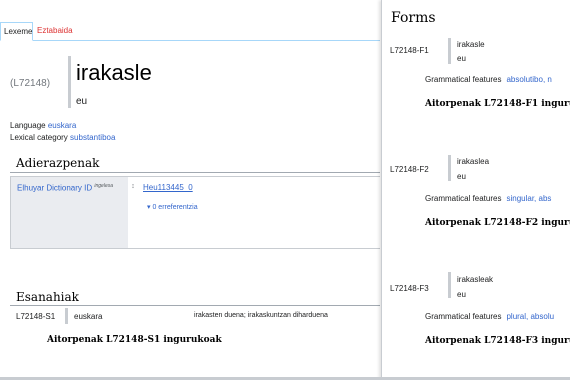  Describe the element at coordinates (114, 72) in the screenshot. I see `lemma-text: irakasle` at that location.